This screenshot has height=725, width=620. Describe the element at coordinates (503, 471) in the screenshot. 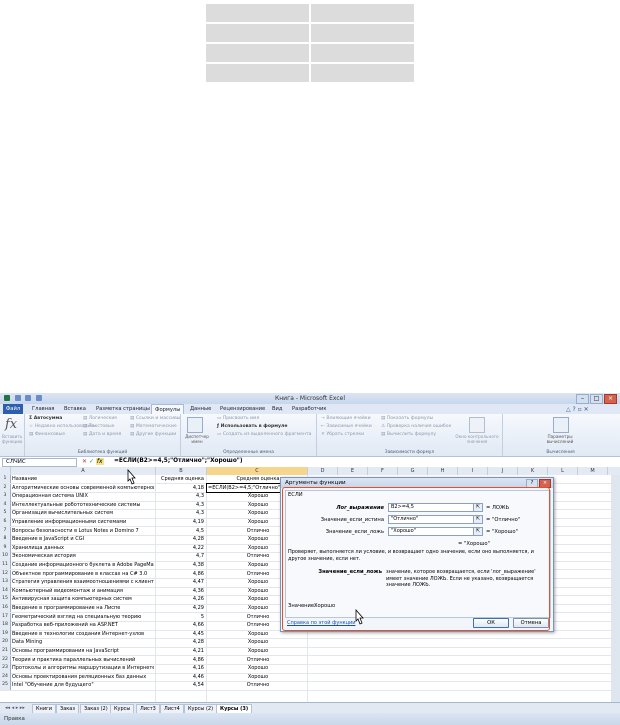

I see `column-header-j: J` at that location.